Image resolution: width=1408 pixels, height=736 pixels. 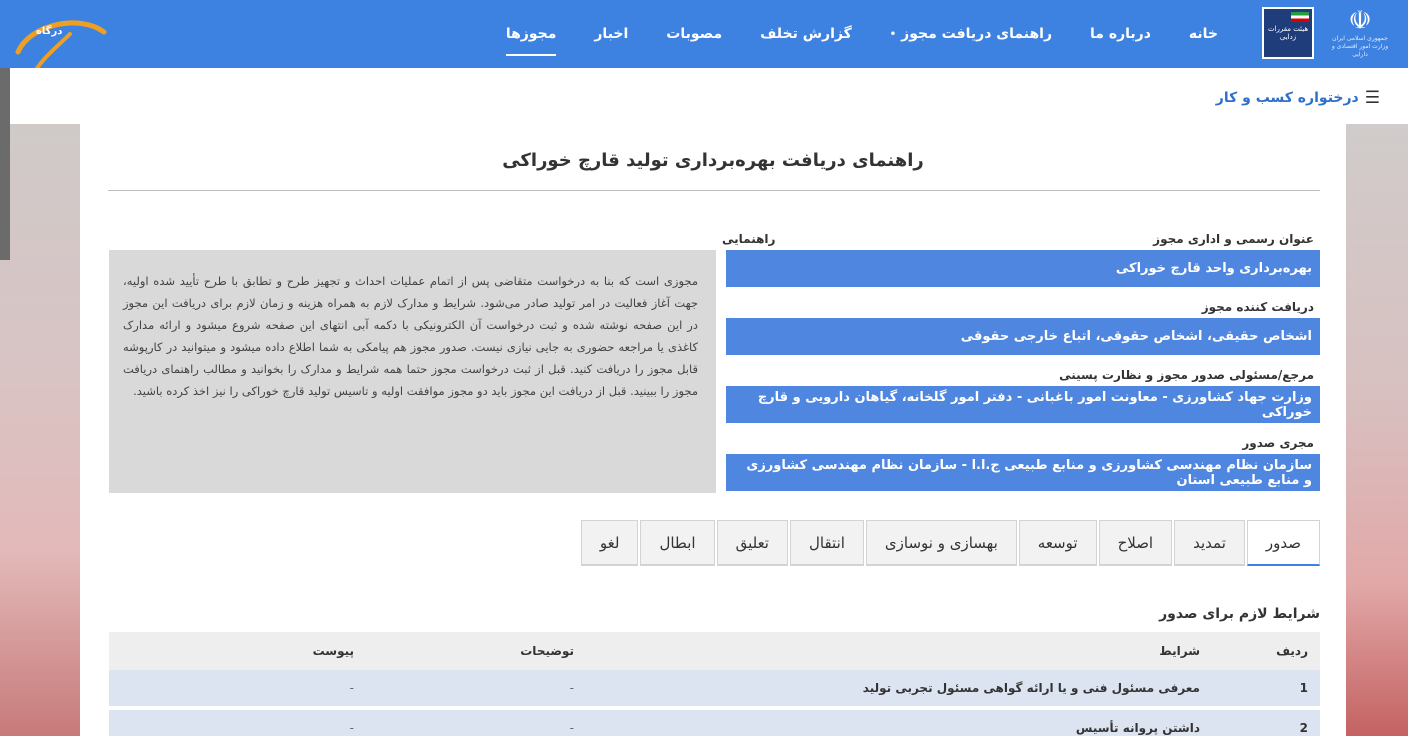 What do you see at coordinates (1372, 98) in the screenshot?
I see `search-list-icon: ☰` at bounding box center [1372, 98].